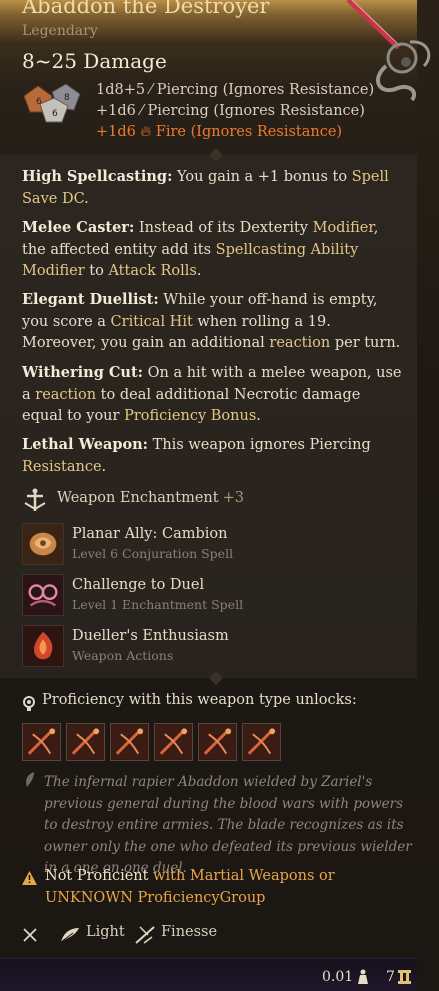 Image resolution: width=439 pixels, height=991 pixels. What do you see at coordinates (67, 98) in the screenshot?
I see `die-face-2: 8` at bounding box center [67, 98].